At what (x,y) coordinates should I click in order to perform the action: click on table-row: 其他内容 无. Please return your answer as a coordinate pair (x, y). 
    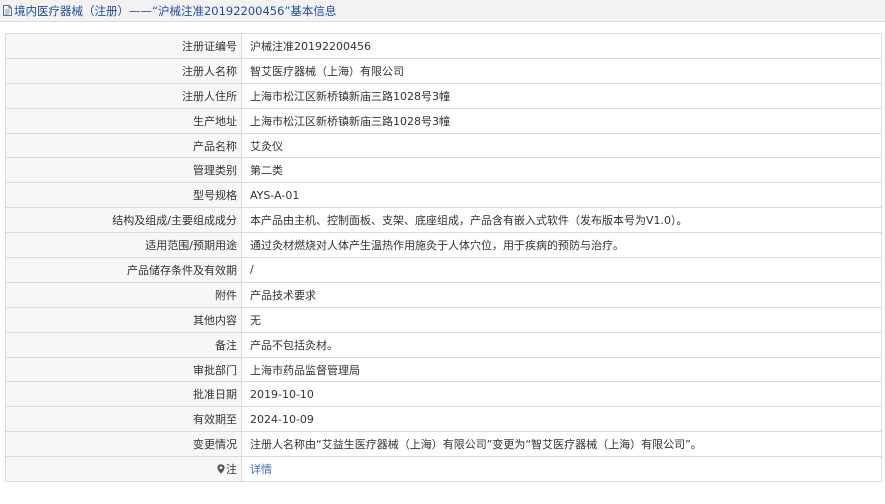
    Looking at the image, I should click on (443, 319).